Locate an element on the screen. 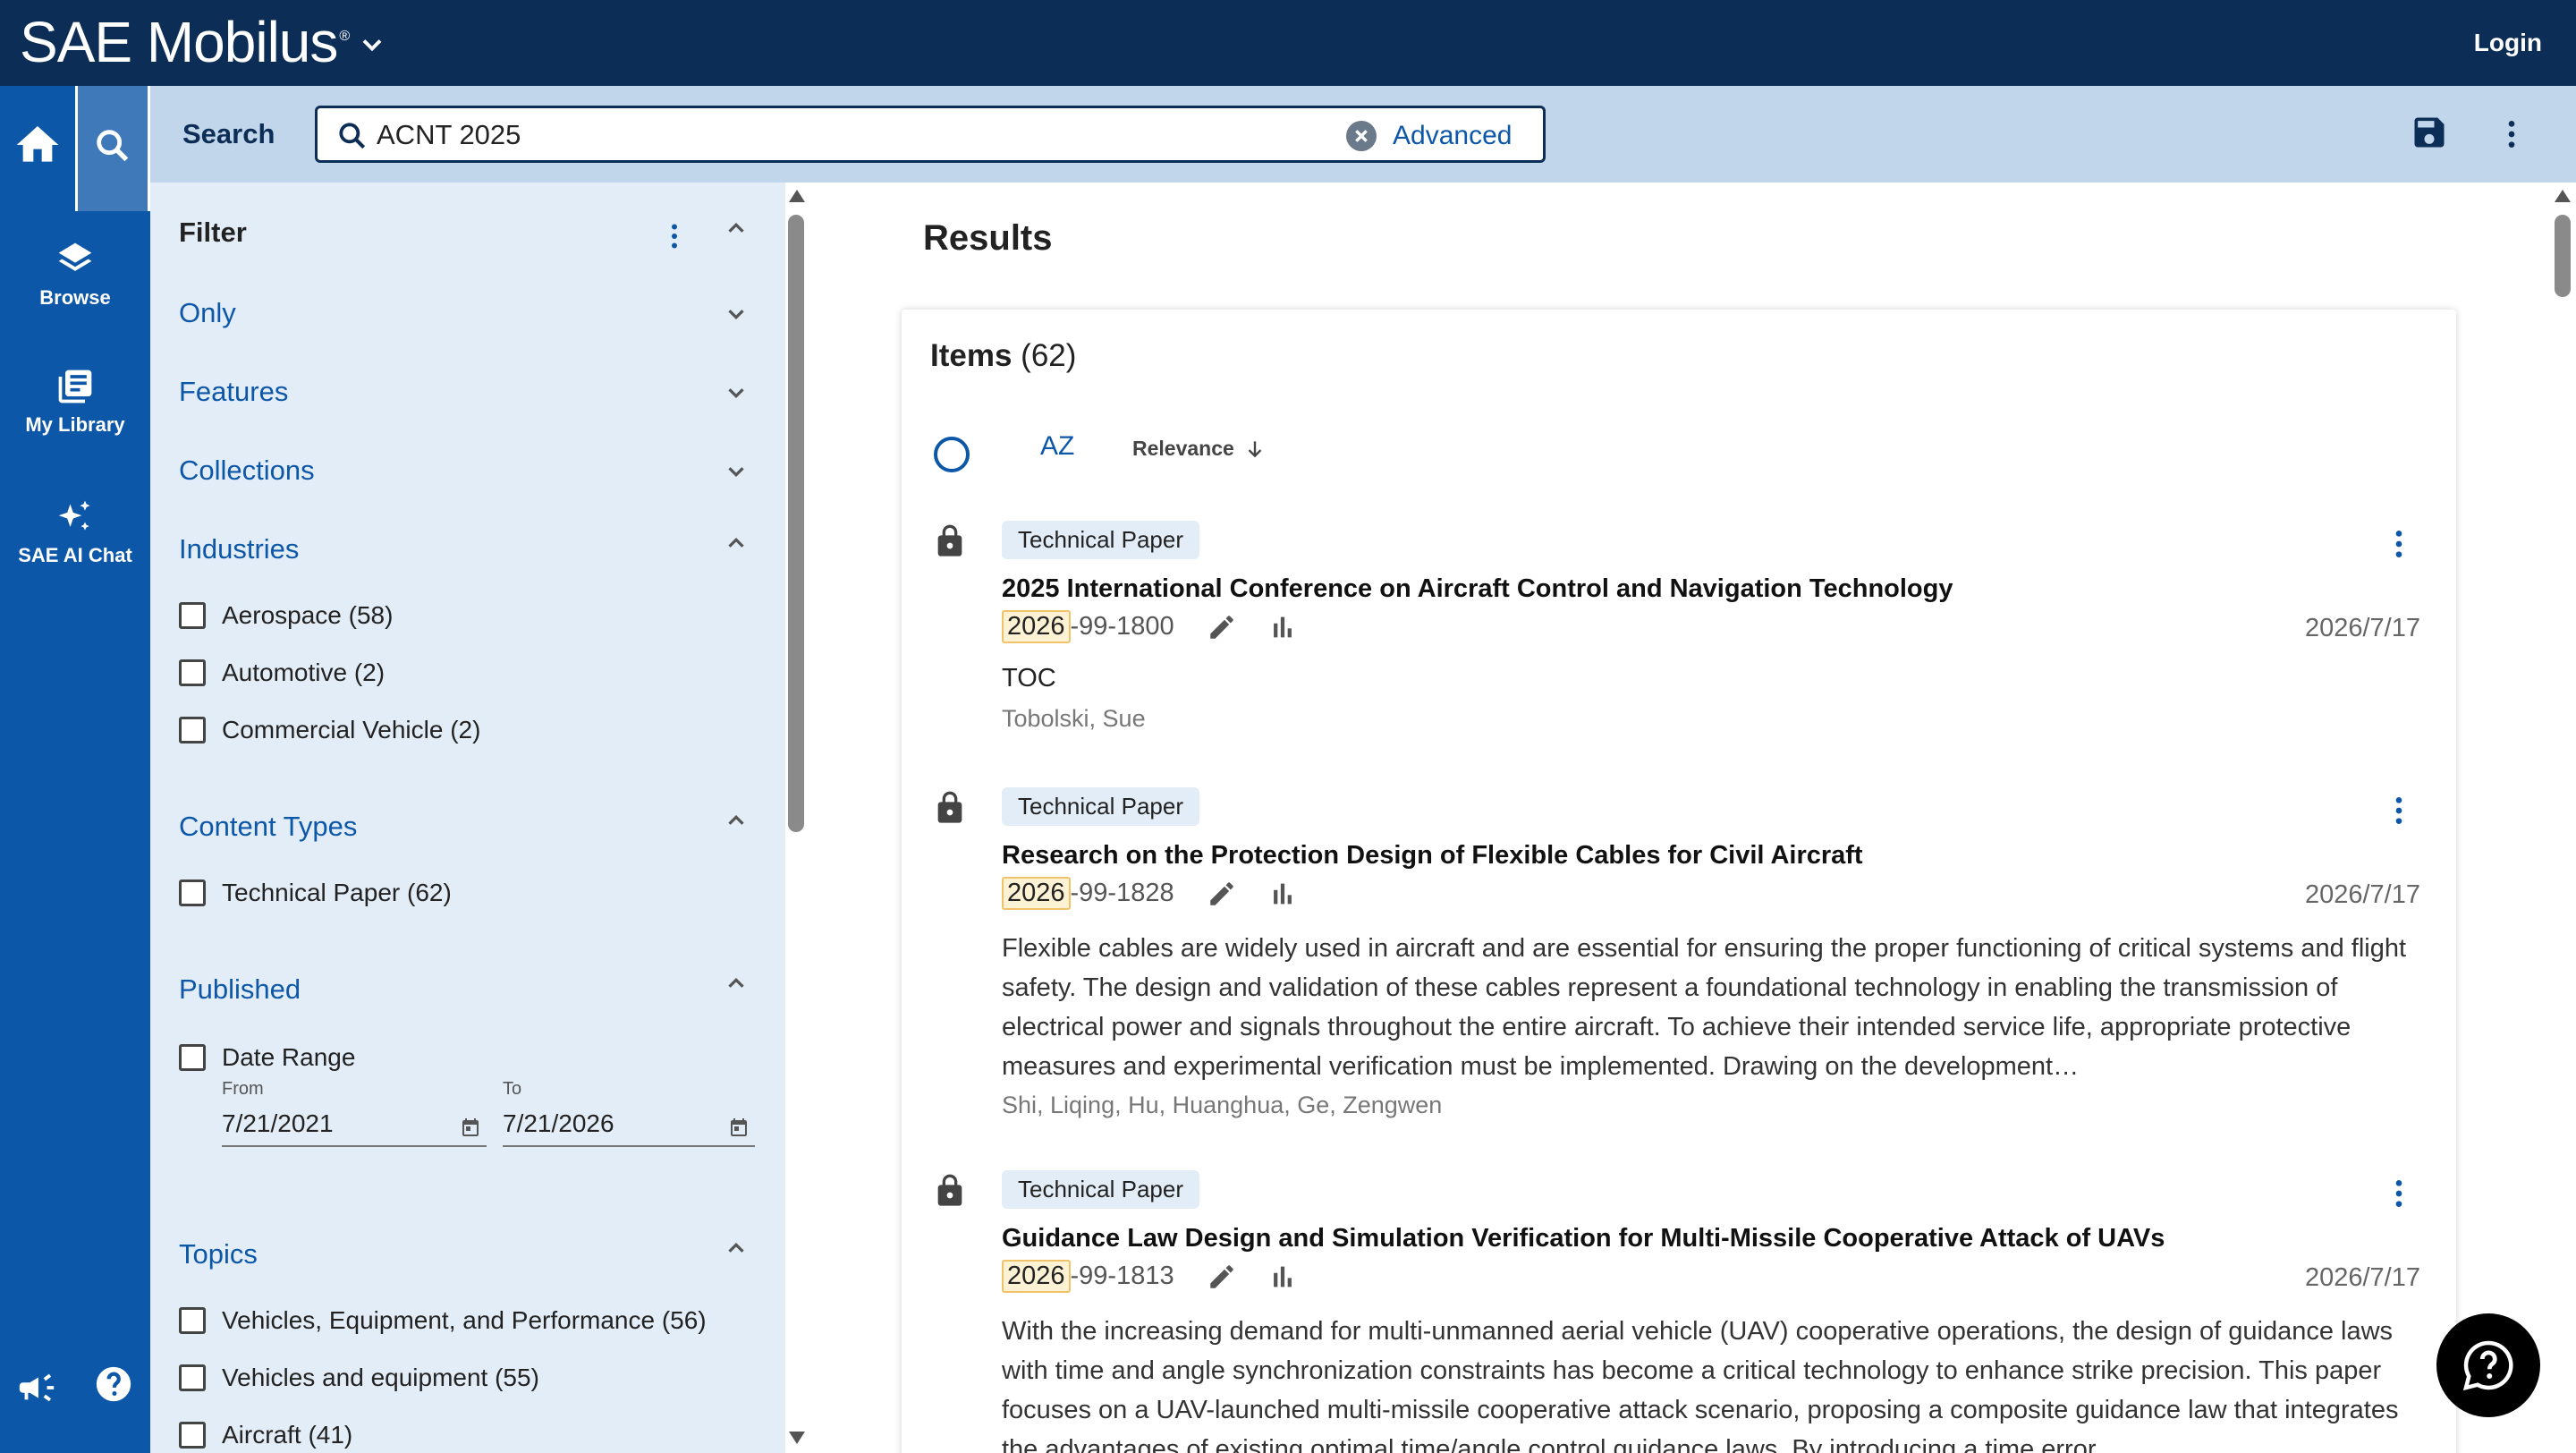  filter-section-only: Only is located at coordinates (207, 313).